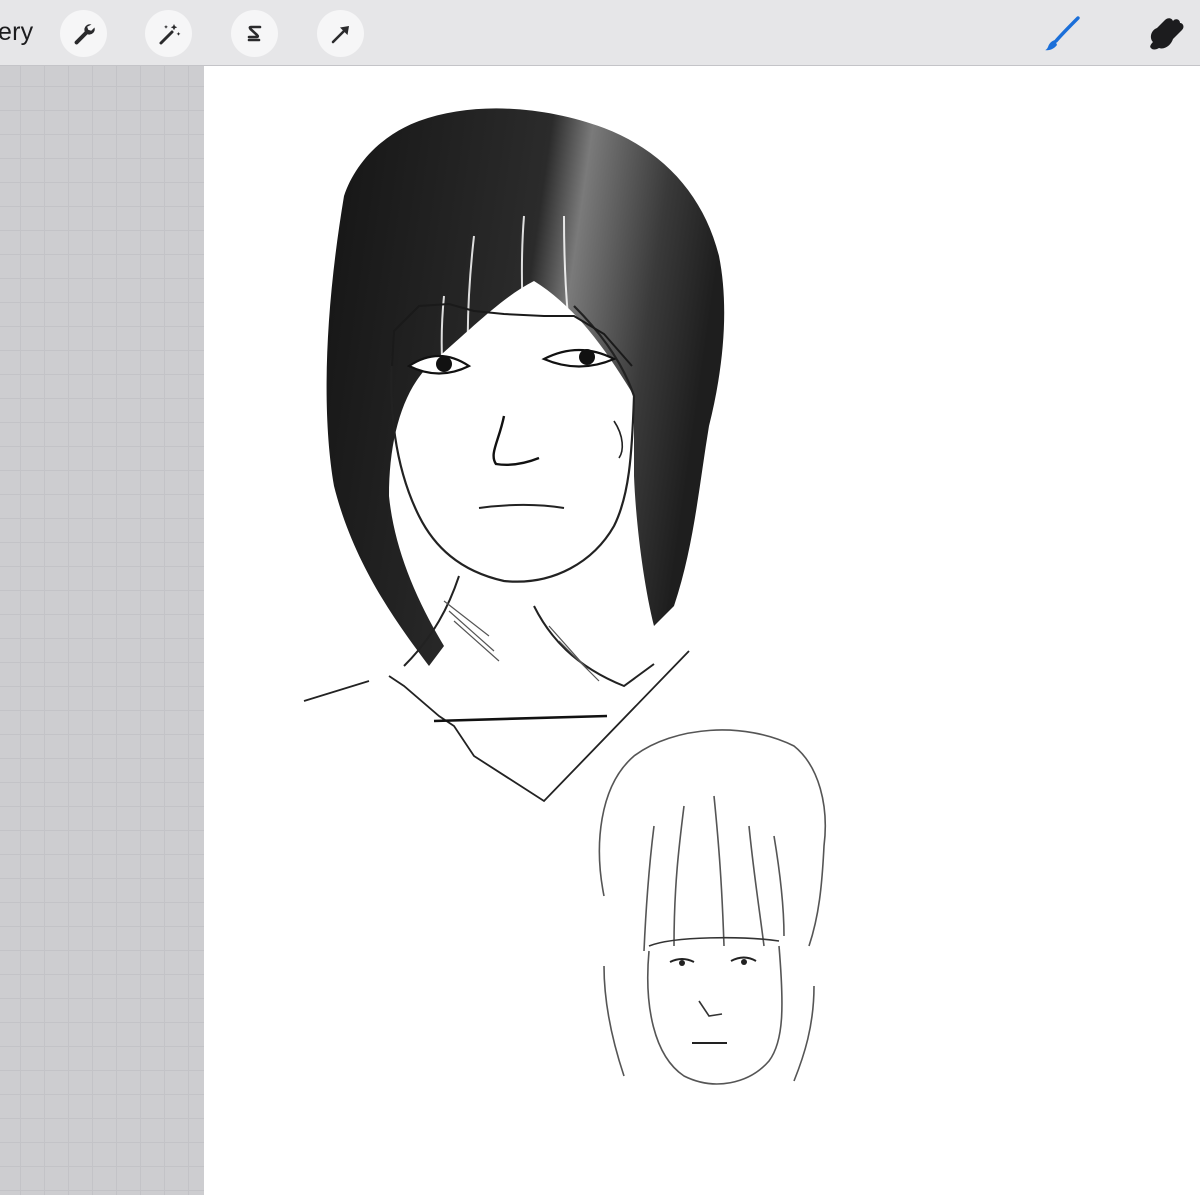 The height and width of the screenshot is (1195, 1200). I want to click on selection-s-icon, so click(254, 33).